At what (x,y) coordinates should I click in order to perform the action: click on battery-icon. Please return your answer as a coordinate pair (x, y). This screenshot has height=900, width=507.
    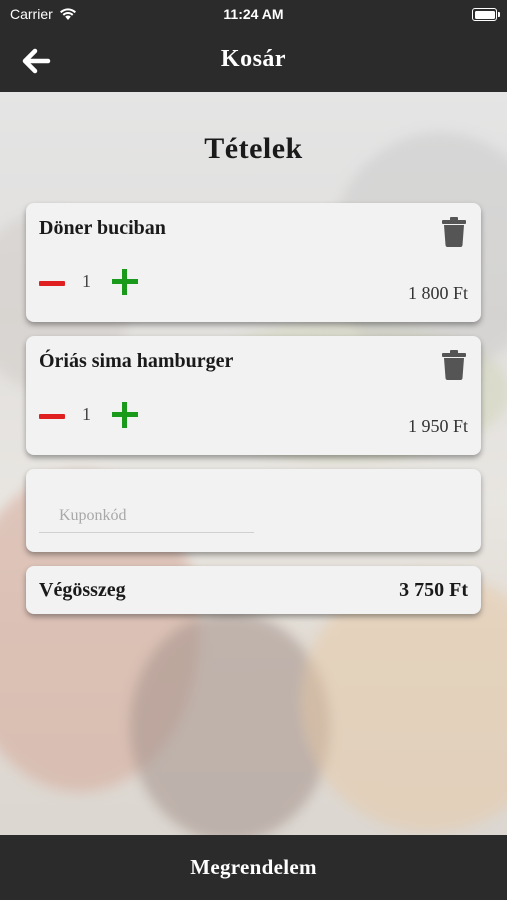
    Looking at the image, I should click on (486, 14).